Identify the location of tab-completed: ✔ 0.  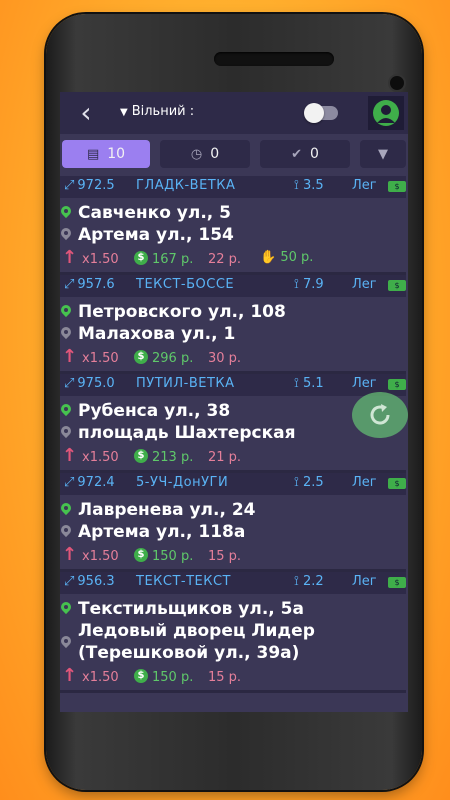
(305, 154).